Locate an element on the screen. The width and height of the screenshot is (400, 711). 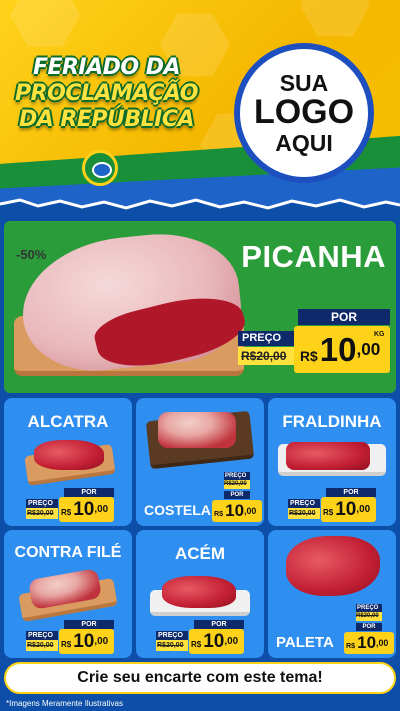
product-card-fraldinha: FRALDINHA POR PREÇO R$20,00 R$ 10,00 is located at coordinates (332, 462).